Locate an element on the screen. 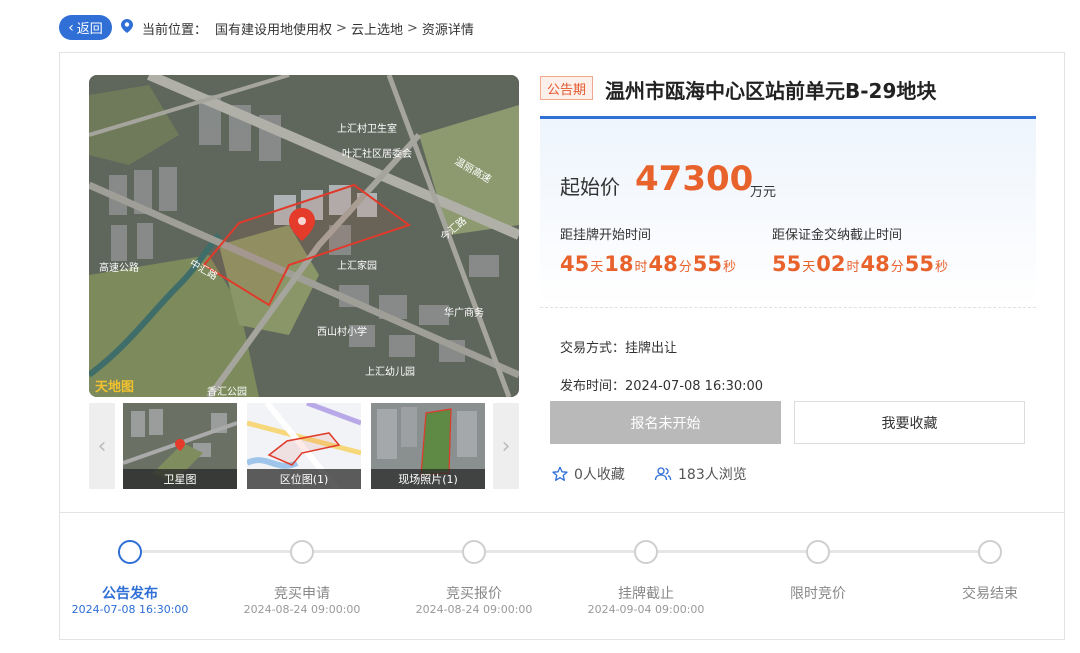 The image size is (1080, 653). timeline-step-name: 交易结束 is located at coordinates (990, 594).